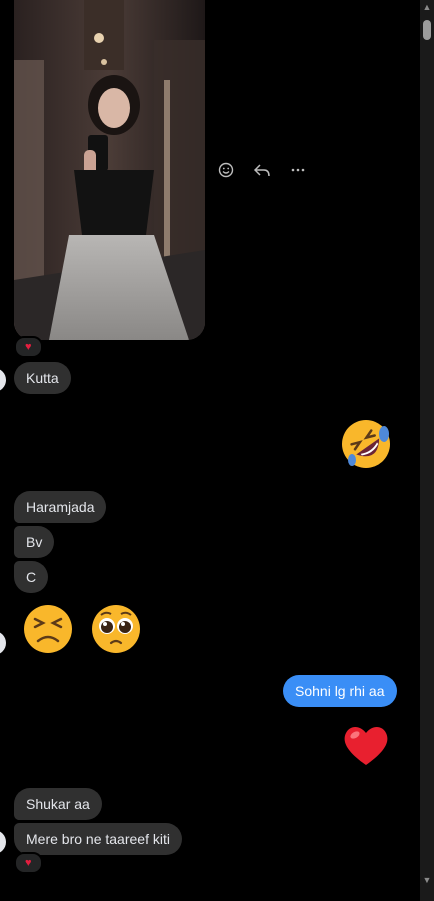  What do you see at coordinates (31, 577) in the screenshot?
I see `incoming-message: C` at bounding box center [31, 577].